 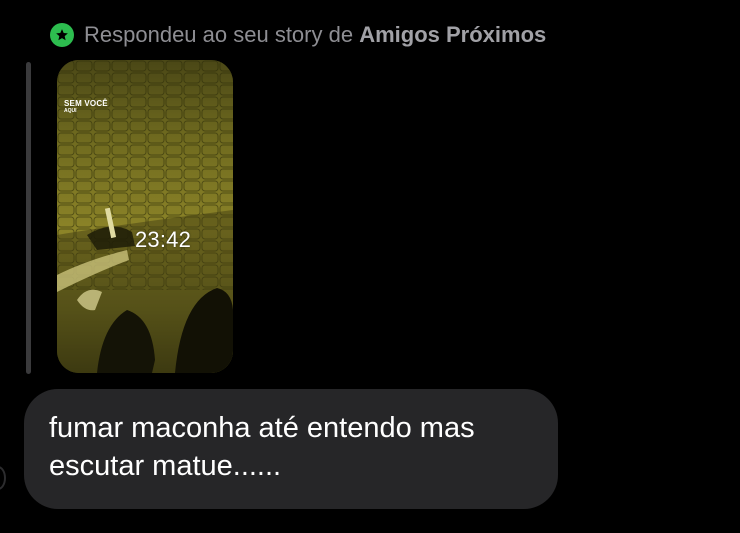 I want to click on reply-prefix: Respondeu ao seu story de, so click(x=219, y=34).